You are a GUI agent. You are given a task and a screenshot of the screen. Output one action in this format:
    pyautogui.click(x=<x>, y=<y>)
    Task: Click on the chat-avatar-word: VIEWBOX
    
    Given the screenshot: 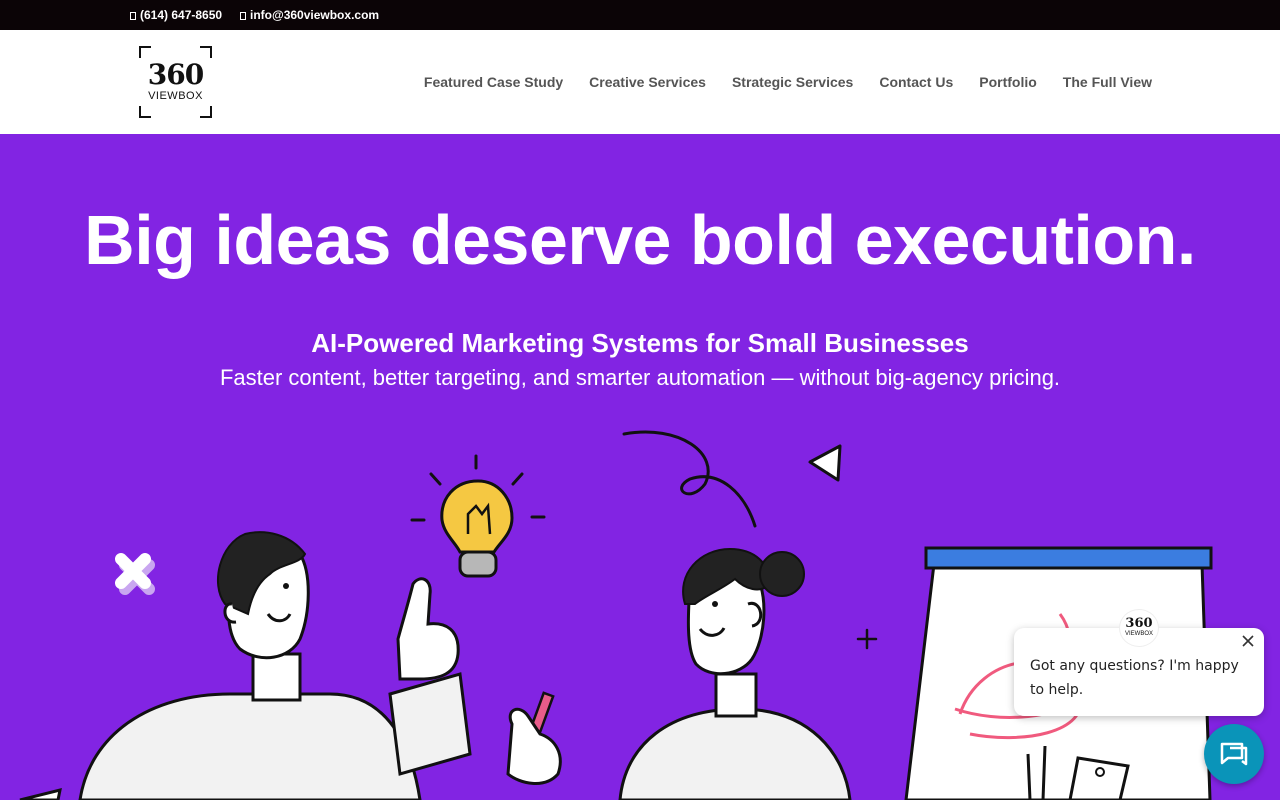 What is the action you would take?
    pyautogui.click(x=1138, y=634)
    